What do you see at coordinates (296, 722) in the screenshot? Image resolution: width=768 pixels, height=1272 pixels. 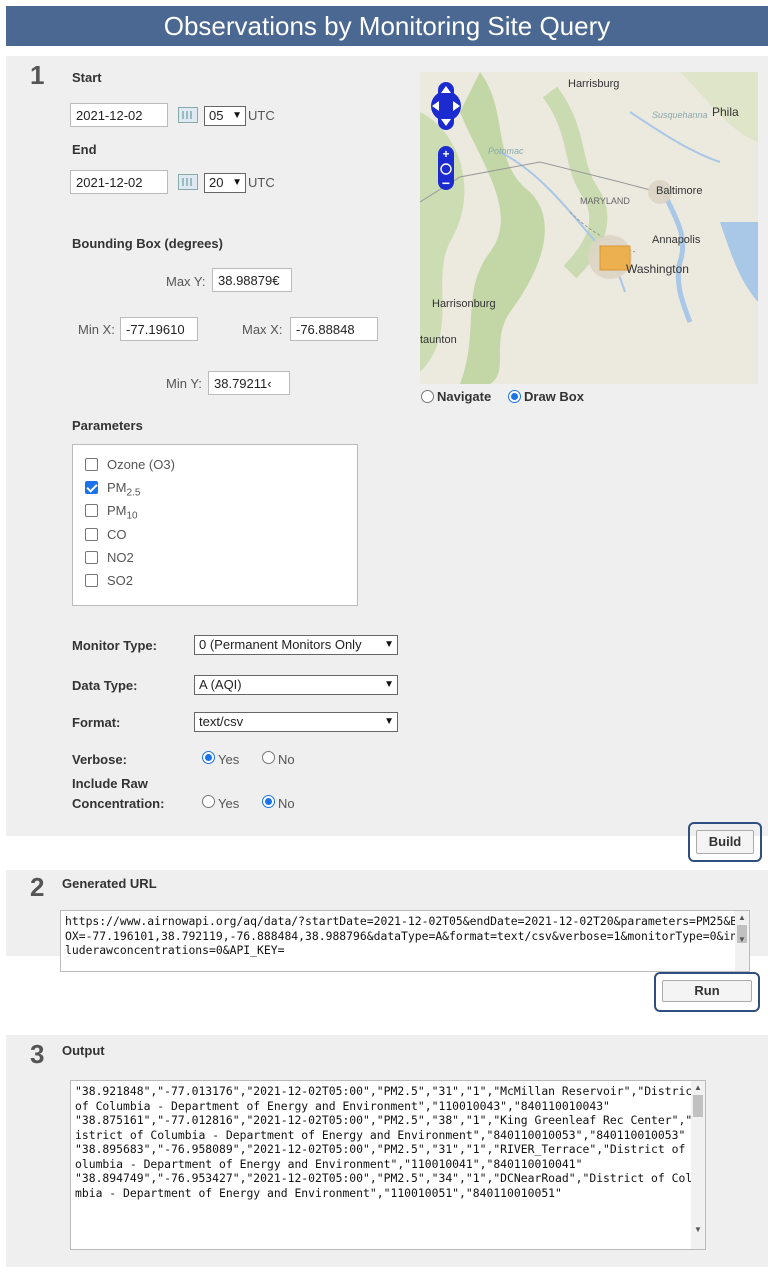 I see `format-select: text/csv ▼` at bounding box center [296, 722].